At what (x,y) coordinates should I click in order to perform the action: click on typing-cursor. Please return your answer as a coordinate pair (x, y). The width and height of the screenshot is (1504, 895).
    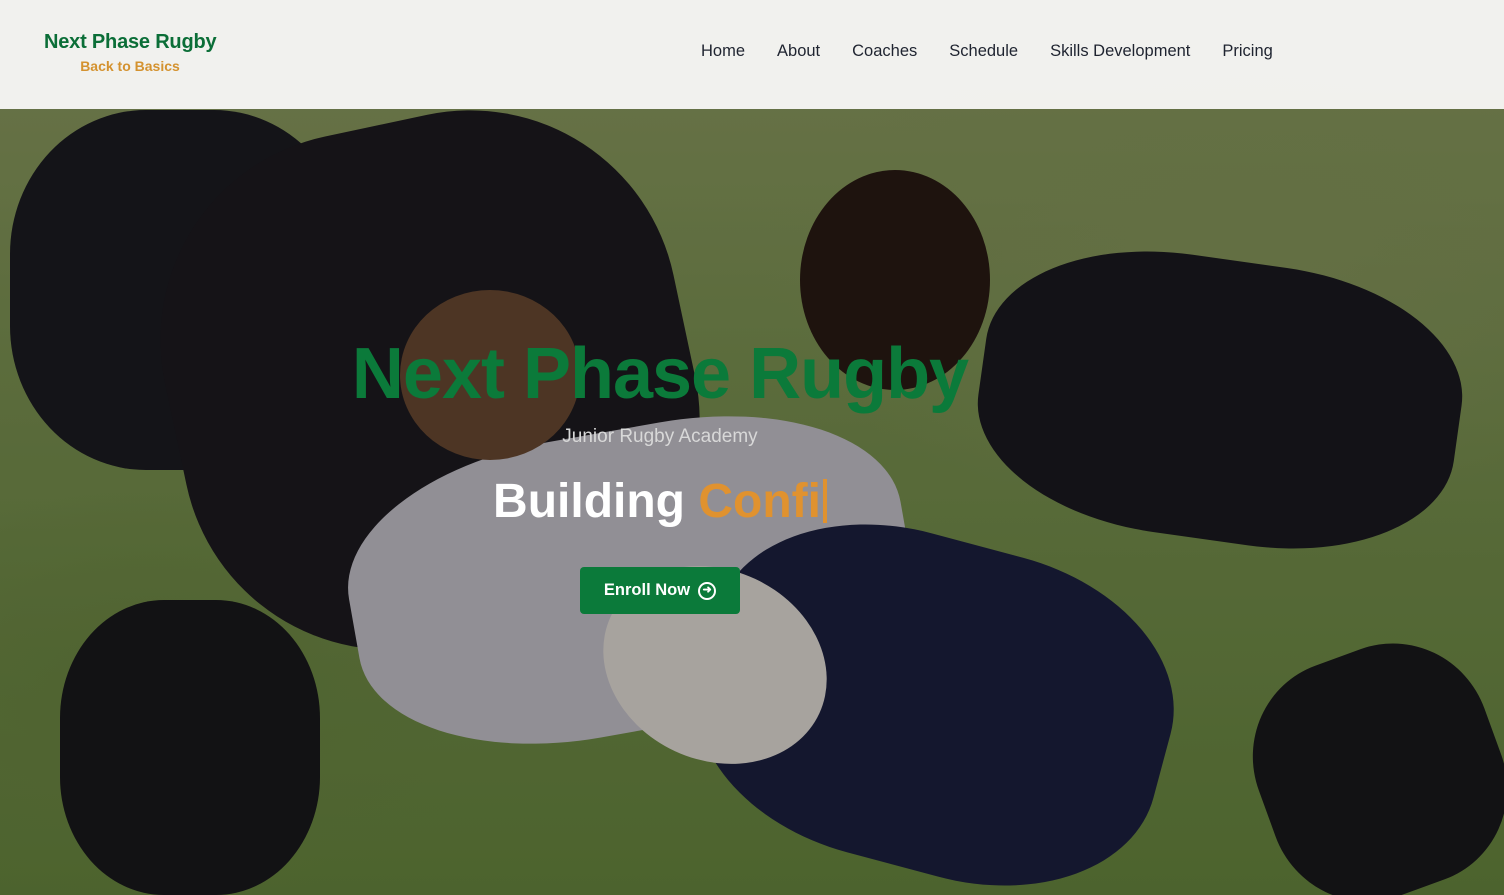
    Looking at the image, I should click on (824, 501).